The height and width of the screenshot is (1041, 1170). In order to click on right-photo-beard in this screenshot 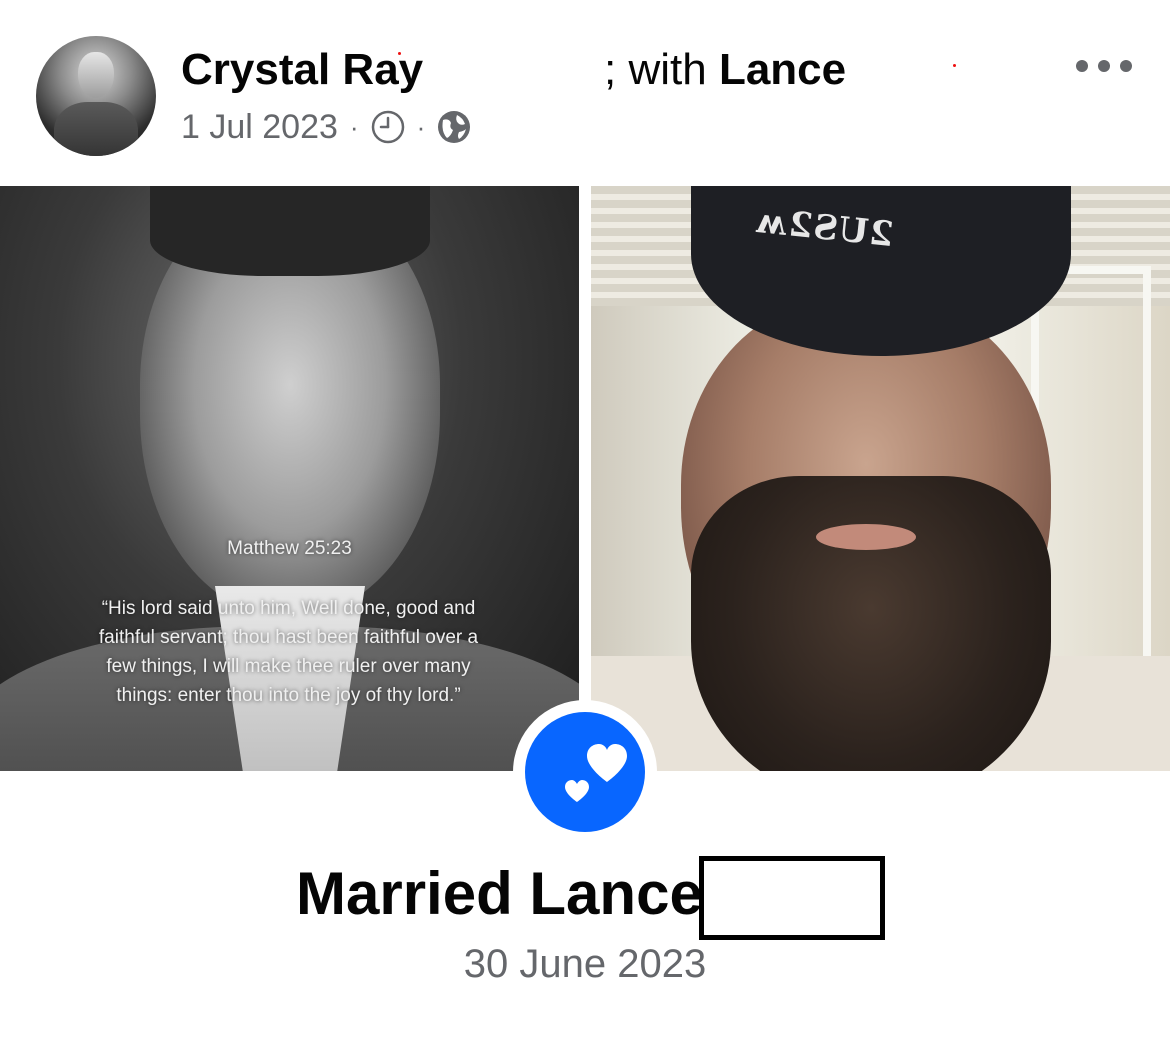, I will do `click(871, 623)`.